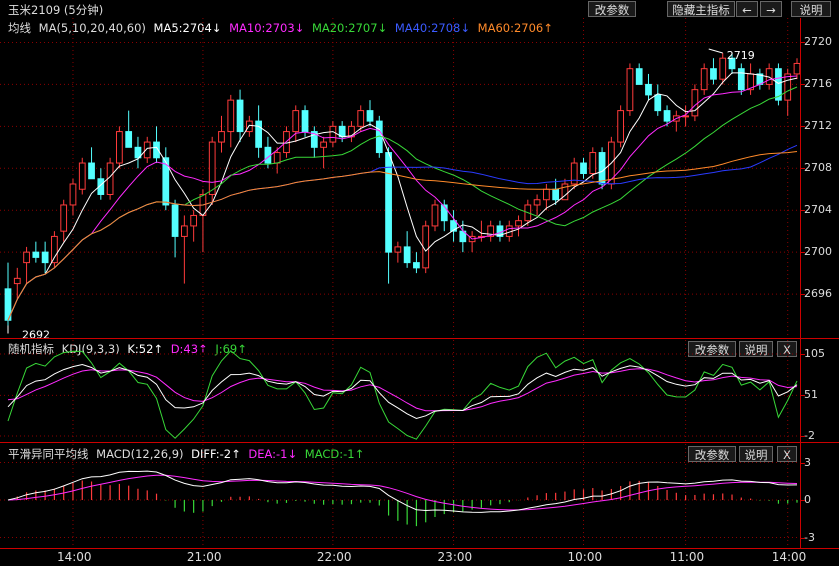  Describe the element at coordinates (747, 9) in the screenshot. I see `scroll-left-button: ←` at that location.